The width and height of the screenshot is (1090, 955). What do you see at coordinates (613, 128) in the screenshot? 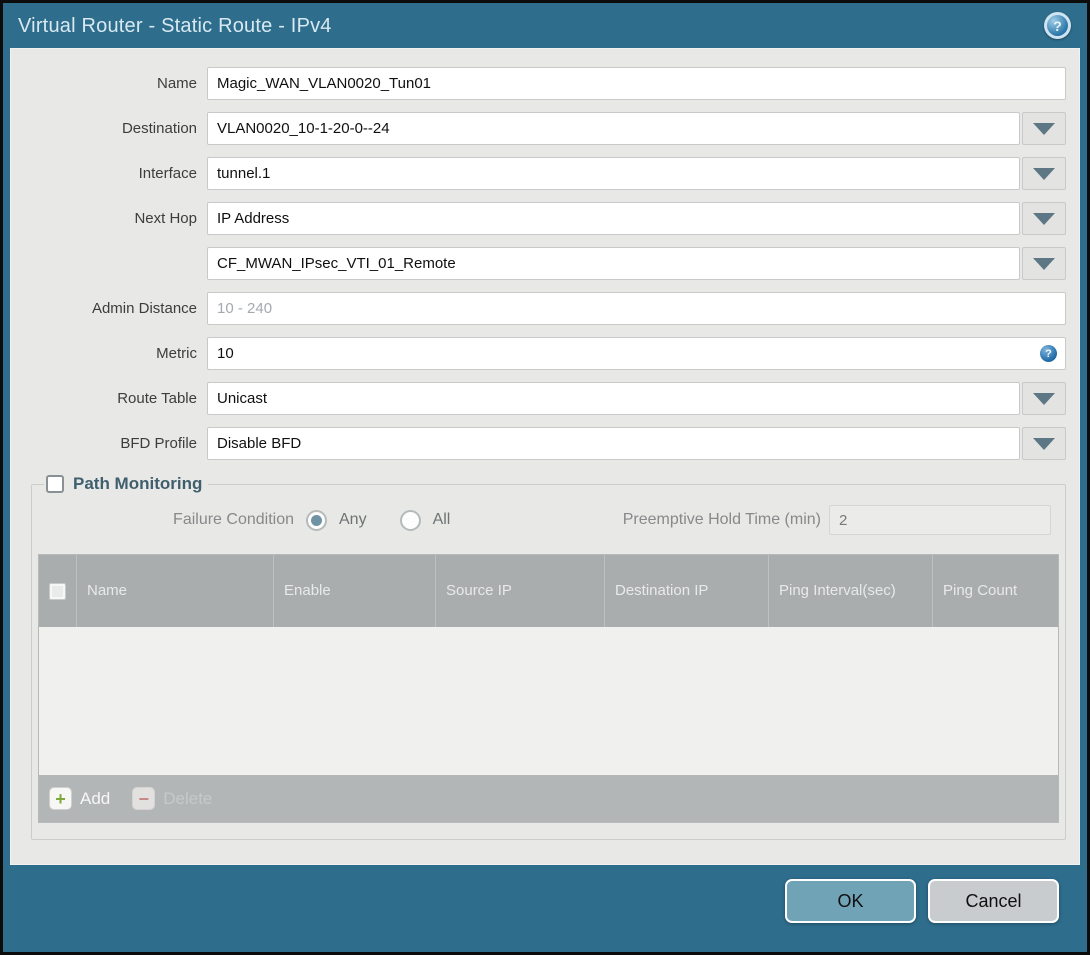
I see `destination-input` at bounding box center [613, 128].